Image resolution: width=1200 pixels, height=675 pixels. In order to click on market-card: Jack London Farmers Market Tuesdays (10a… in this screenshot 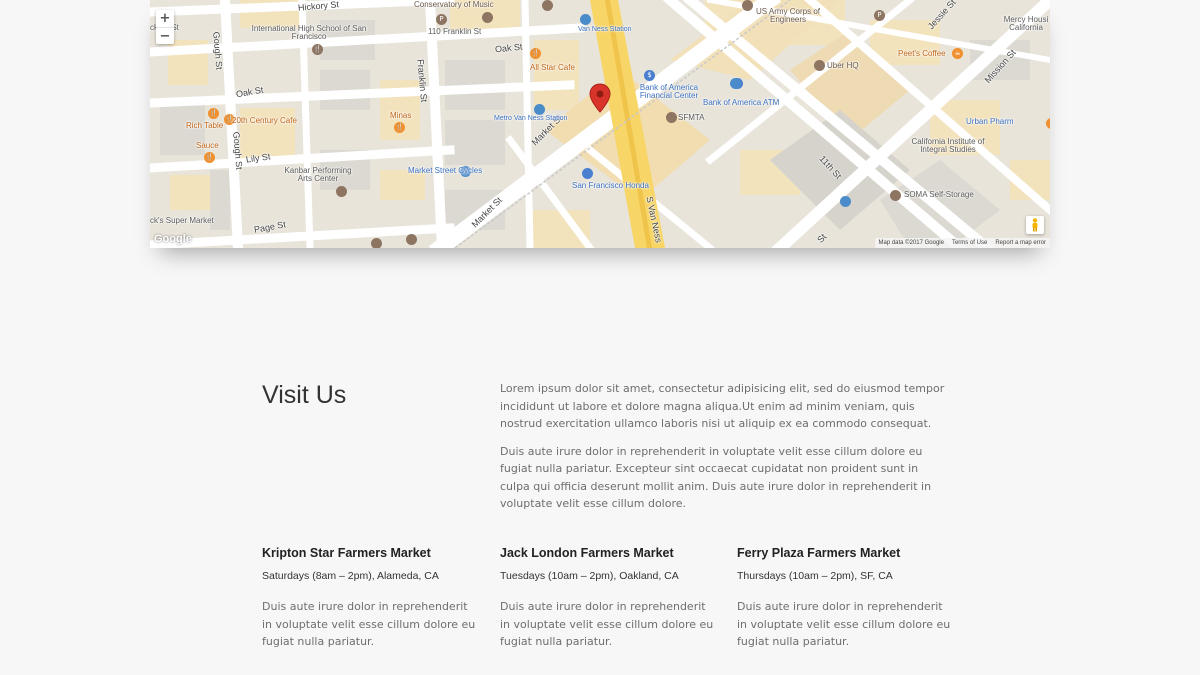, I will do `click(607, 598)`.